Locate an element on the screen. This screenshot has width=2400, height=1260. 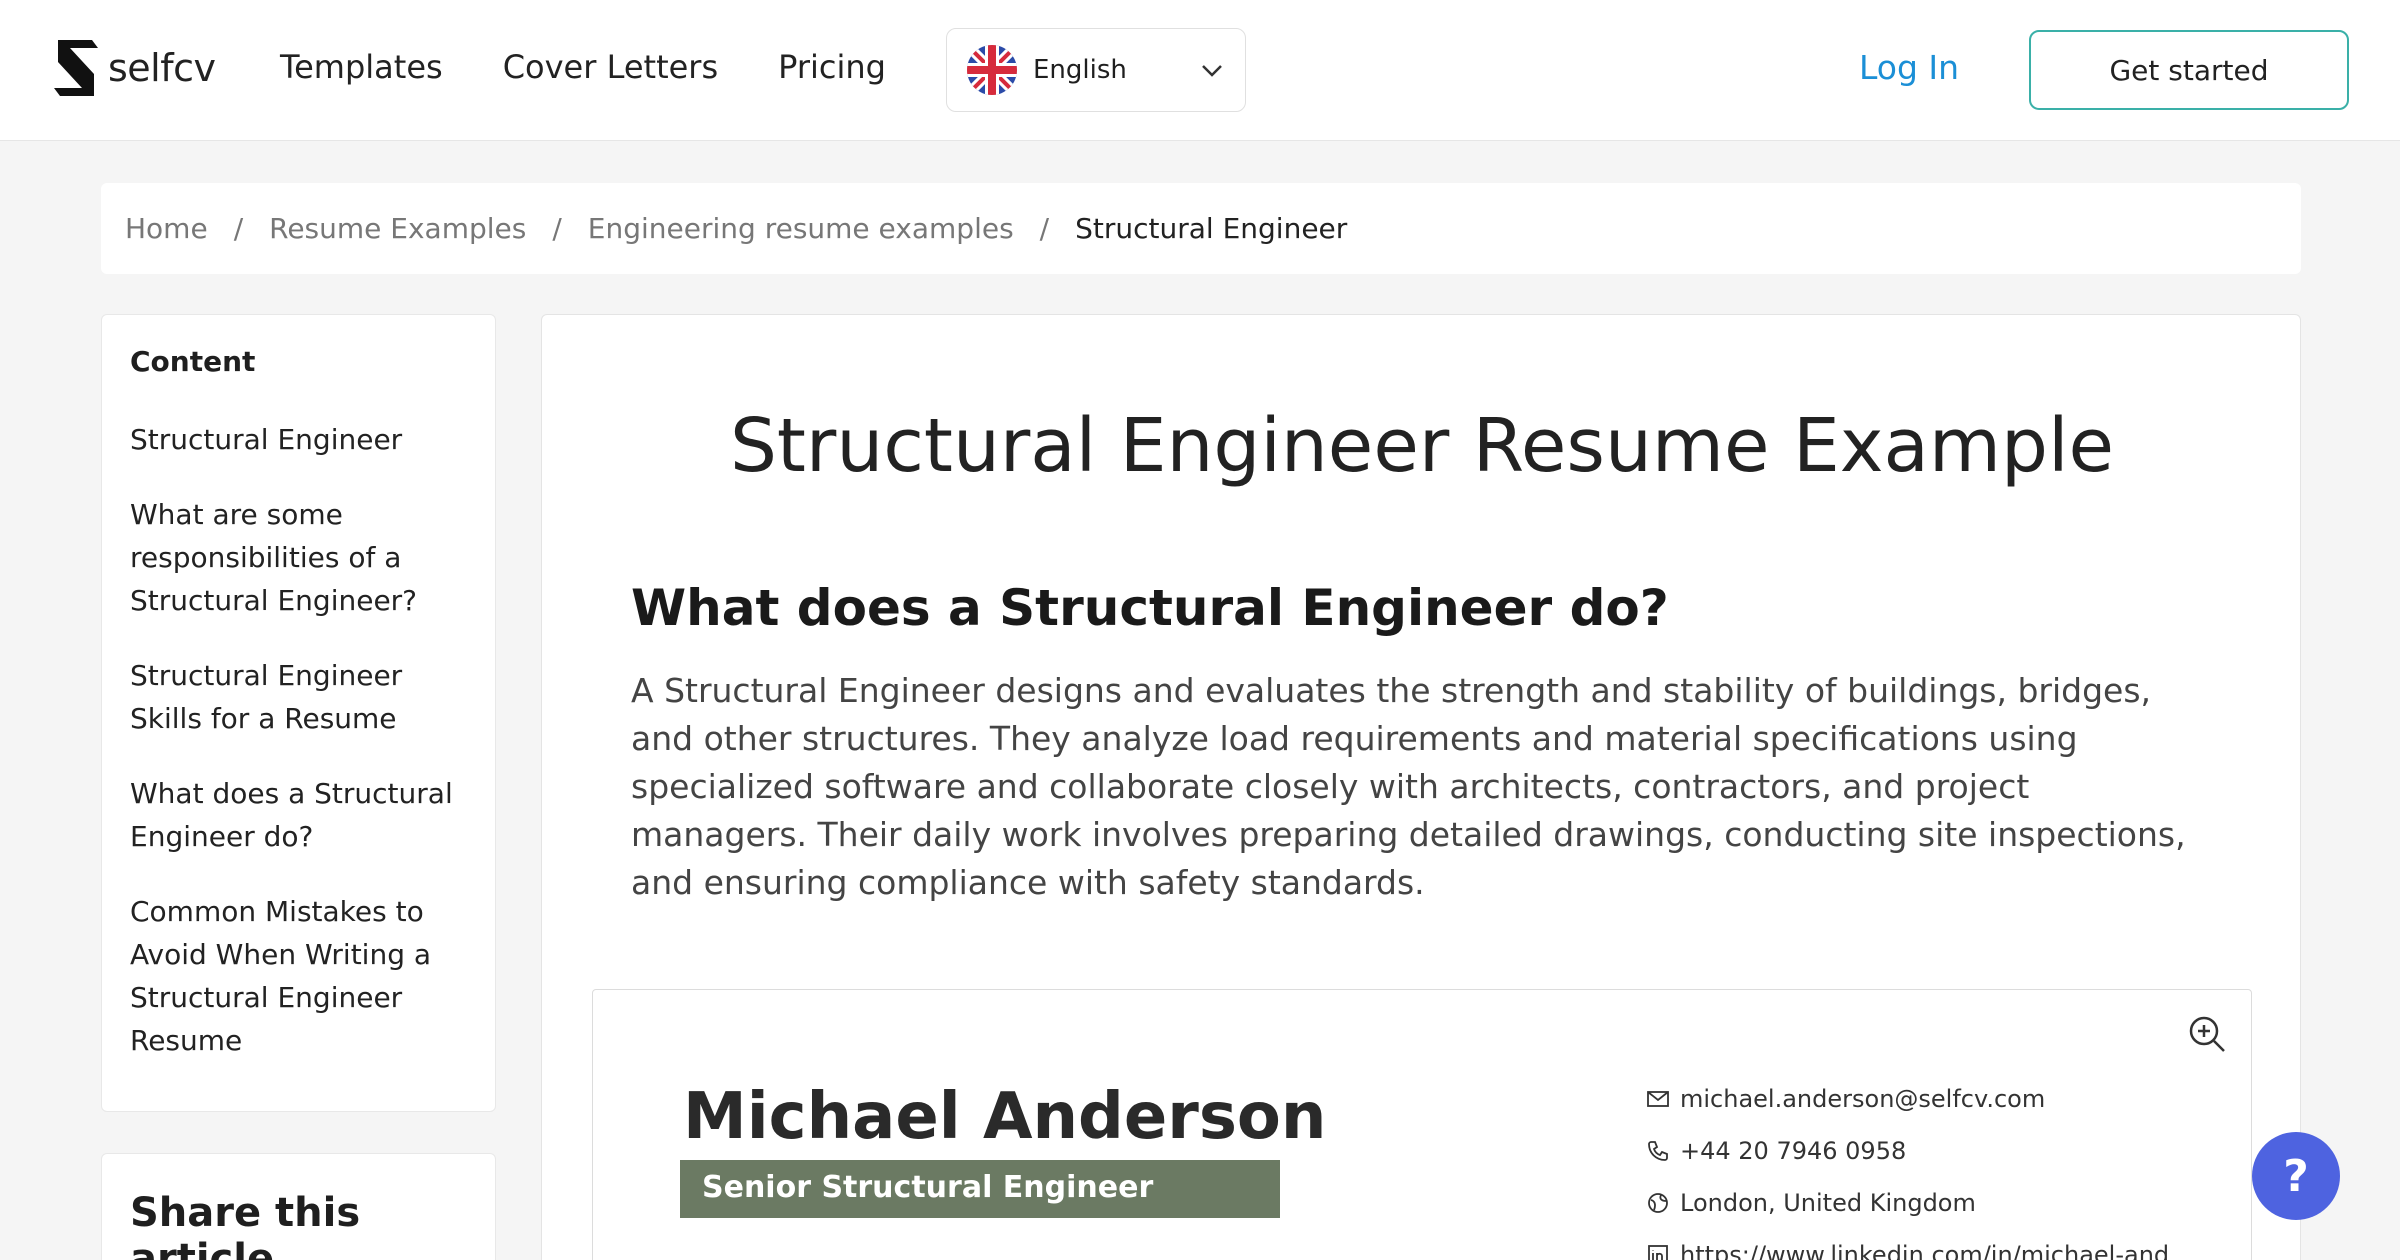
resume-name: Michael Anderson is located at coordinates (1005, 1117).